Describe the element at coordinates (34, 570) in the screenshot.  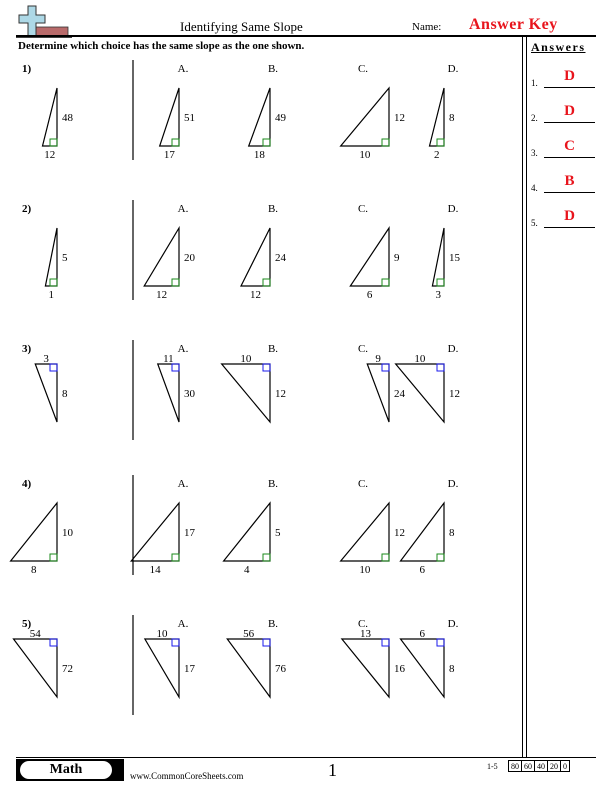
I see `run-label: 8` at that location.